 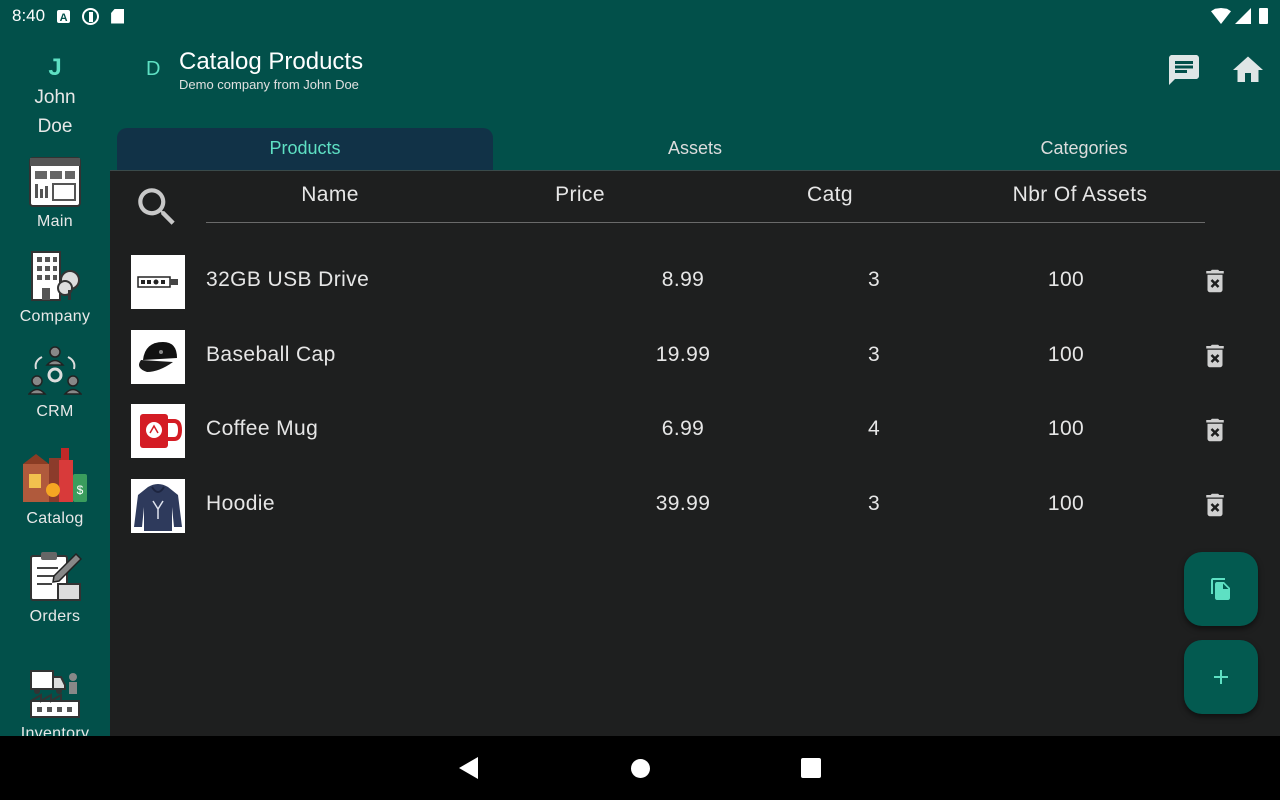 I want to click on home-button, so click(x=1248, y=70).